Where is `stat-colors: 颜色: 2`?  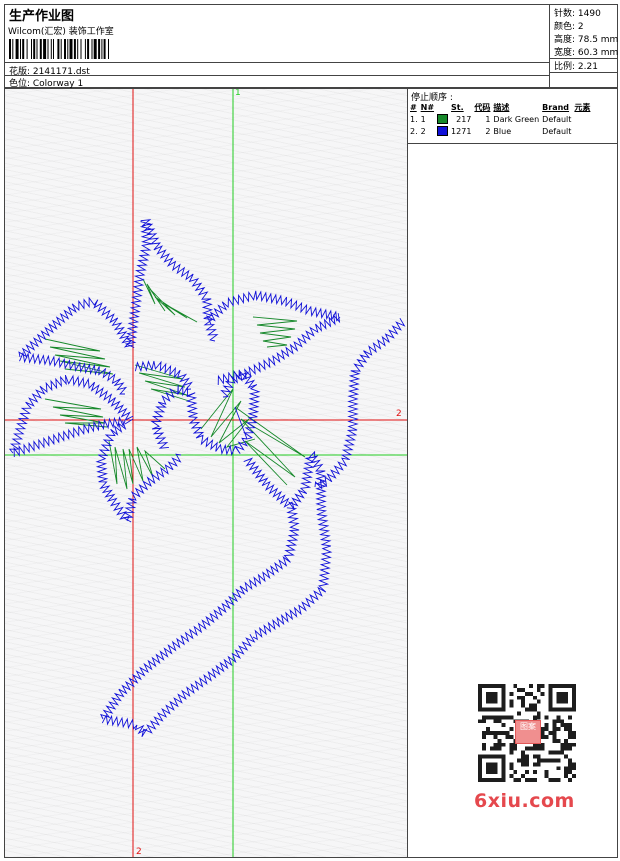
stat-colors: 颜色: 2 is located at coordinates (569, 27).